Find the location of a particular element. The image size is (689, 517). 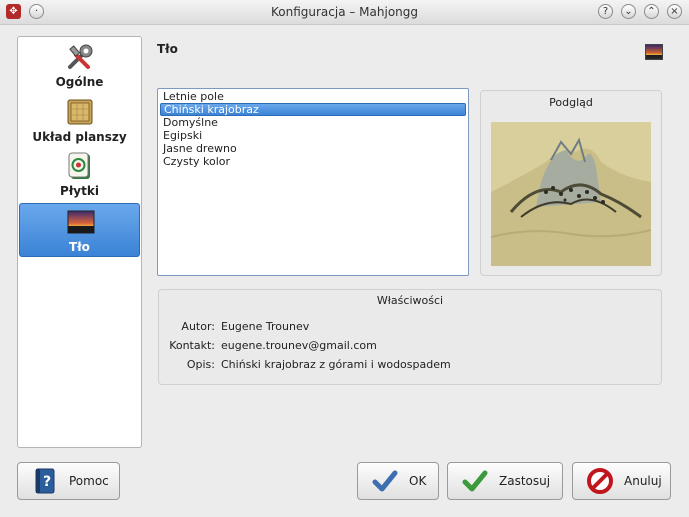

sidebar-item-background: Tło is located at coordinates (79, 230).